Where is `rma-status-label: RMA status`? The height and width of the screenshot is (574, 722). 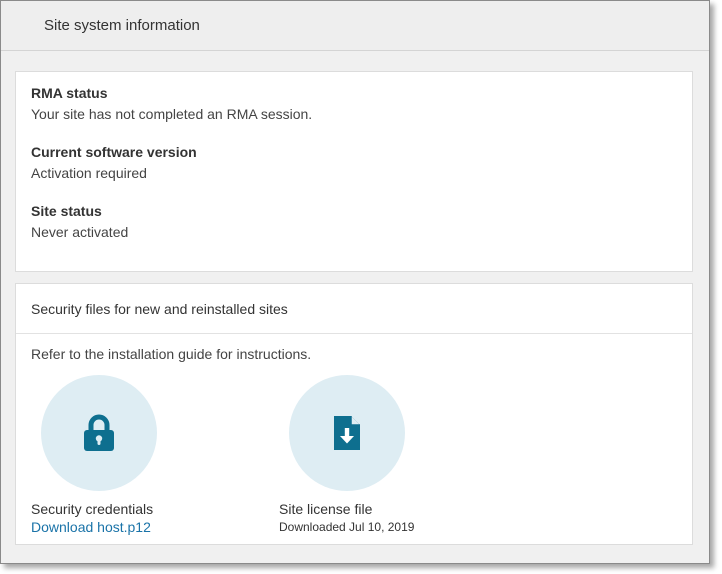
rma-status-label: RMA status is located at coordinates (69, 93).